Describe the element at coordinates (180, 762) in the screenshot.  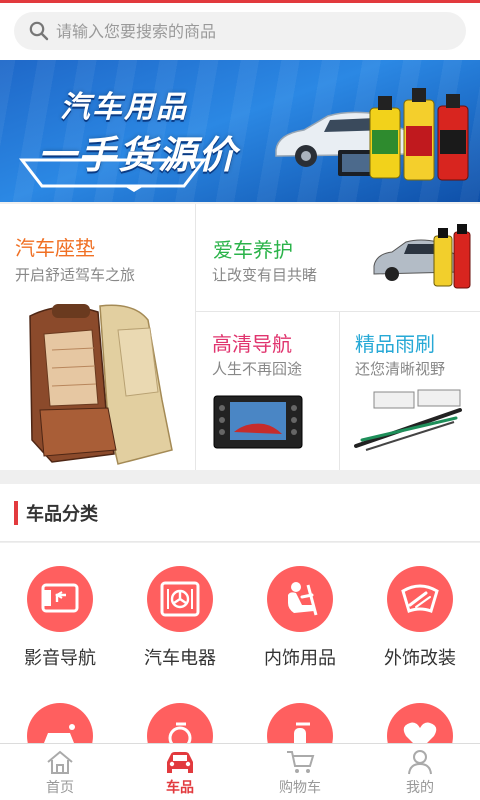
I see `car-icon` at that location.